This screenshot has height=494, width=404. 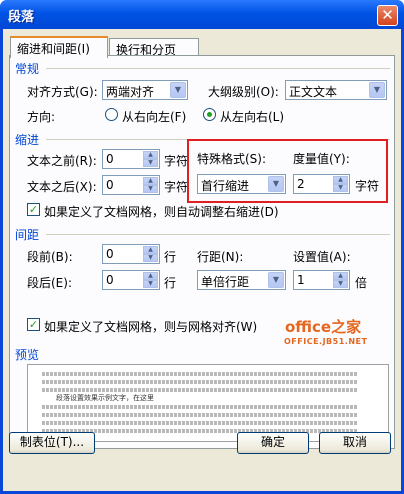 What do you see at coordinates (321, 159) in the screenshot?
I see `measure-label: 度量值(Y):` at bounding box center [321, 159].